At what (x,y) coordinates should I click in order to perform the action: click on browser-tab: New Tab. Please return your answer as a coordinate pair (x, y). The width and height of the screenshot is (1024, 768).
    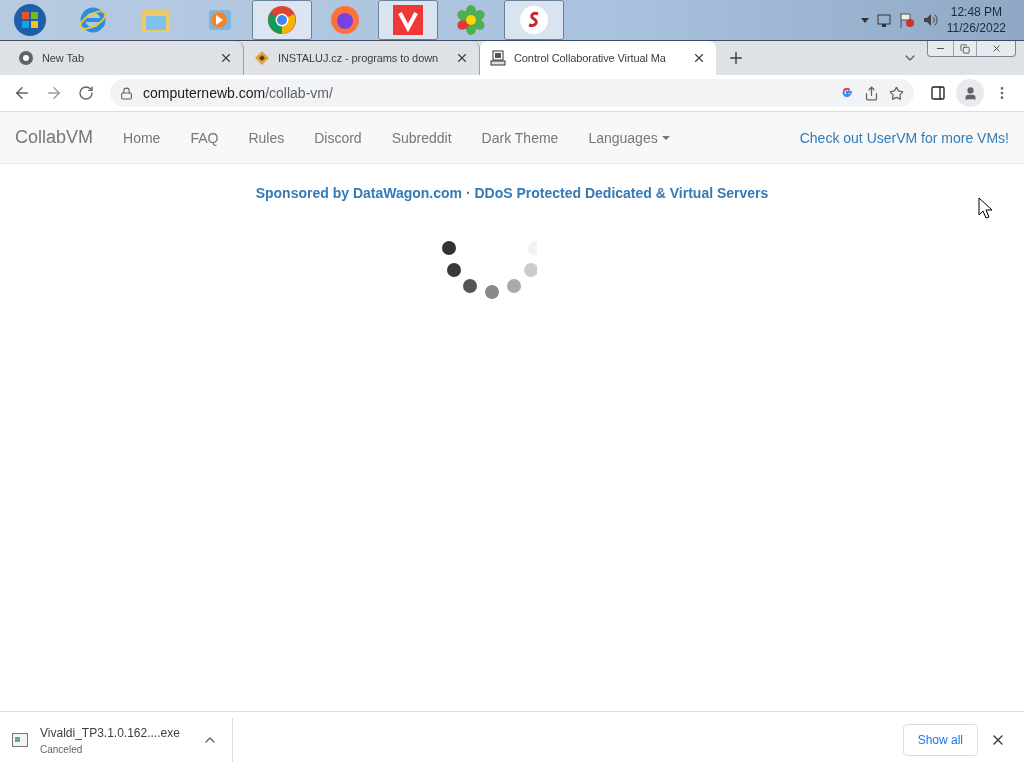
    Looking at the image, I should click on (126, 58).